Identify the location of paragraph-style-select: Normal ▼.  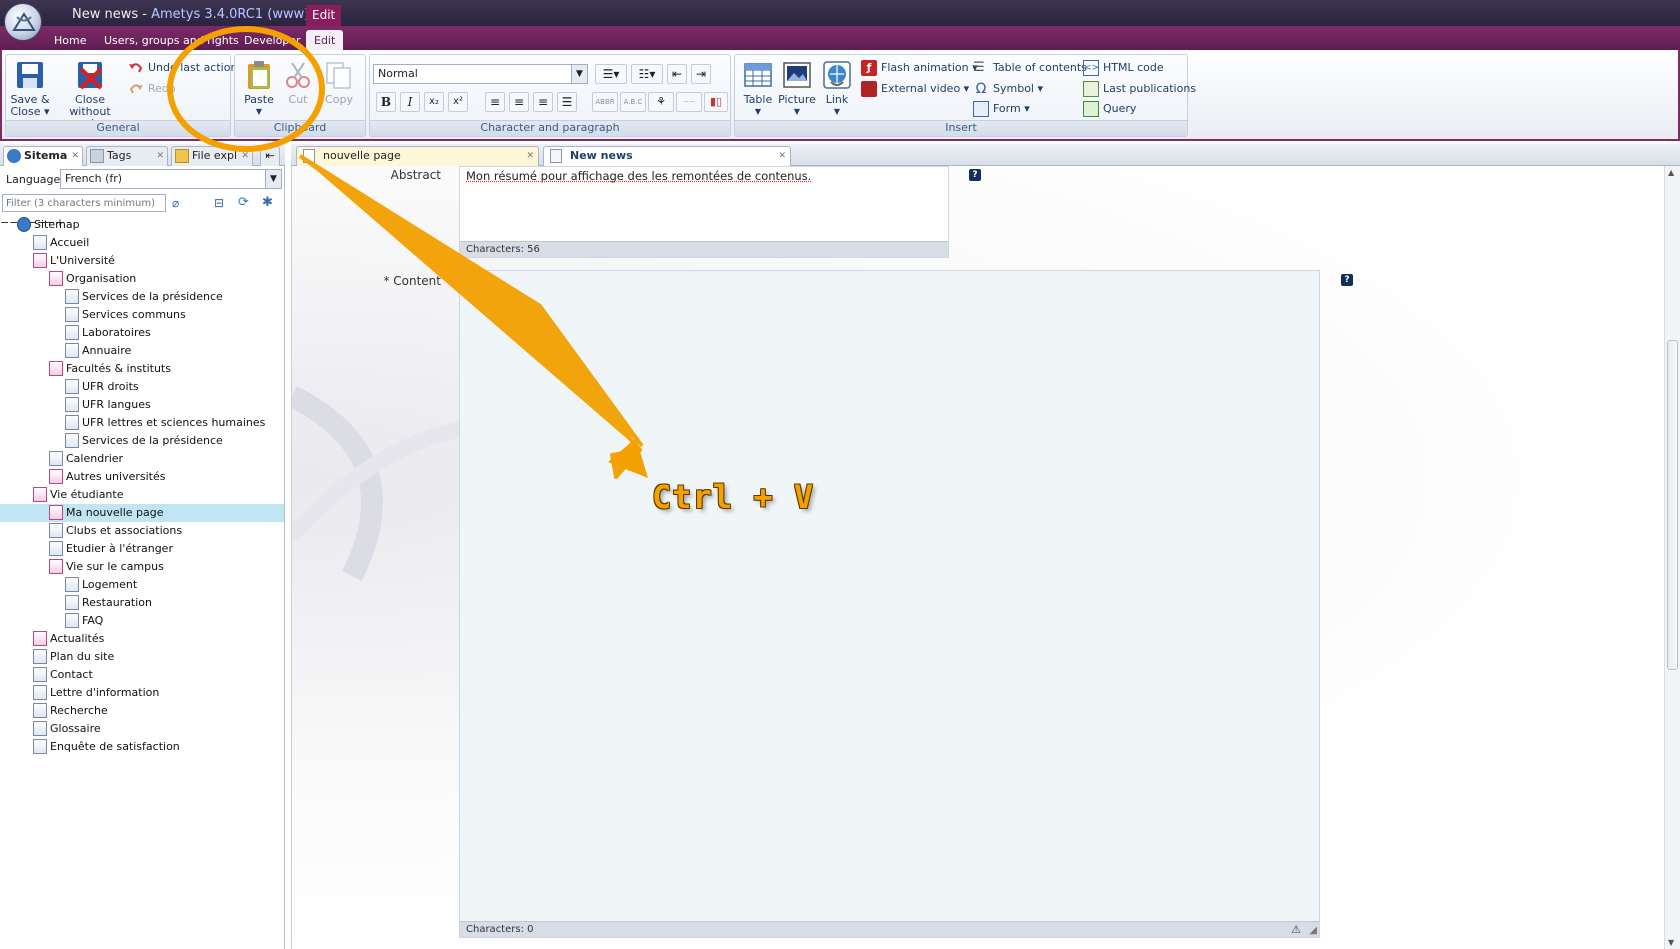
(480, 74).